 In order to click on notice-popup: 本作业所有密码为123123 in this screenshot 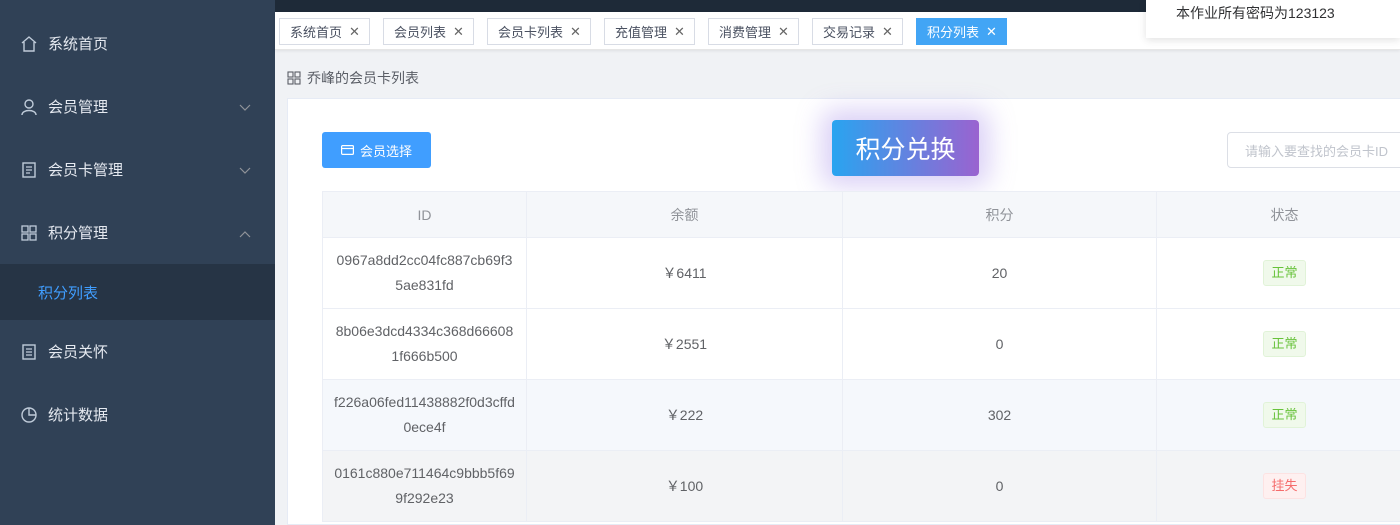, I will do `click(1273, 19)`.